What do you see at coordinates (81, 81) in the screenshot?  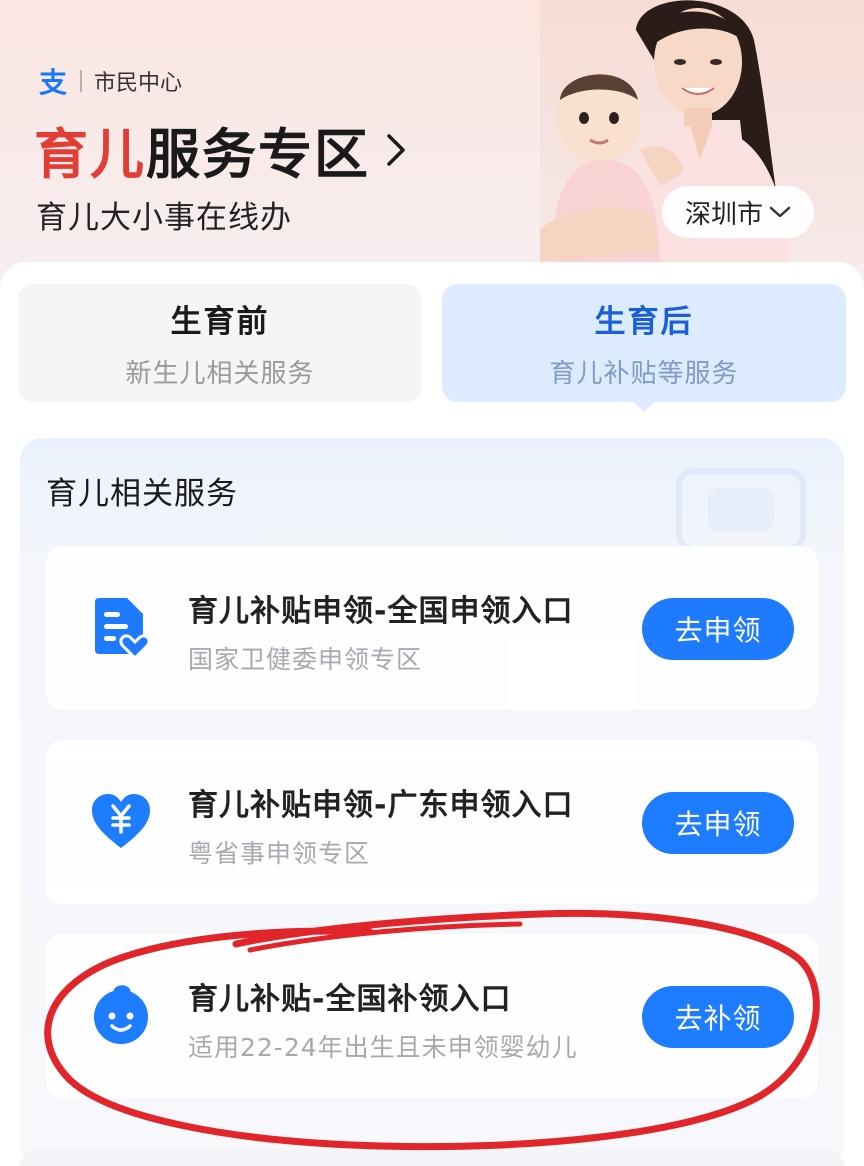 I see `brand-divider` at bounding box center [81, 81].